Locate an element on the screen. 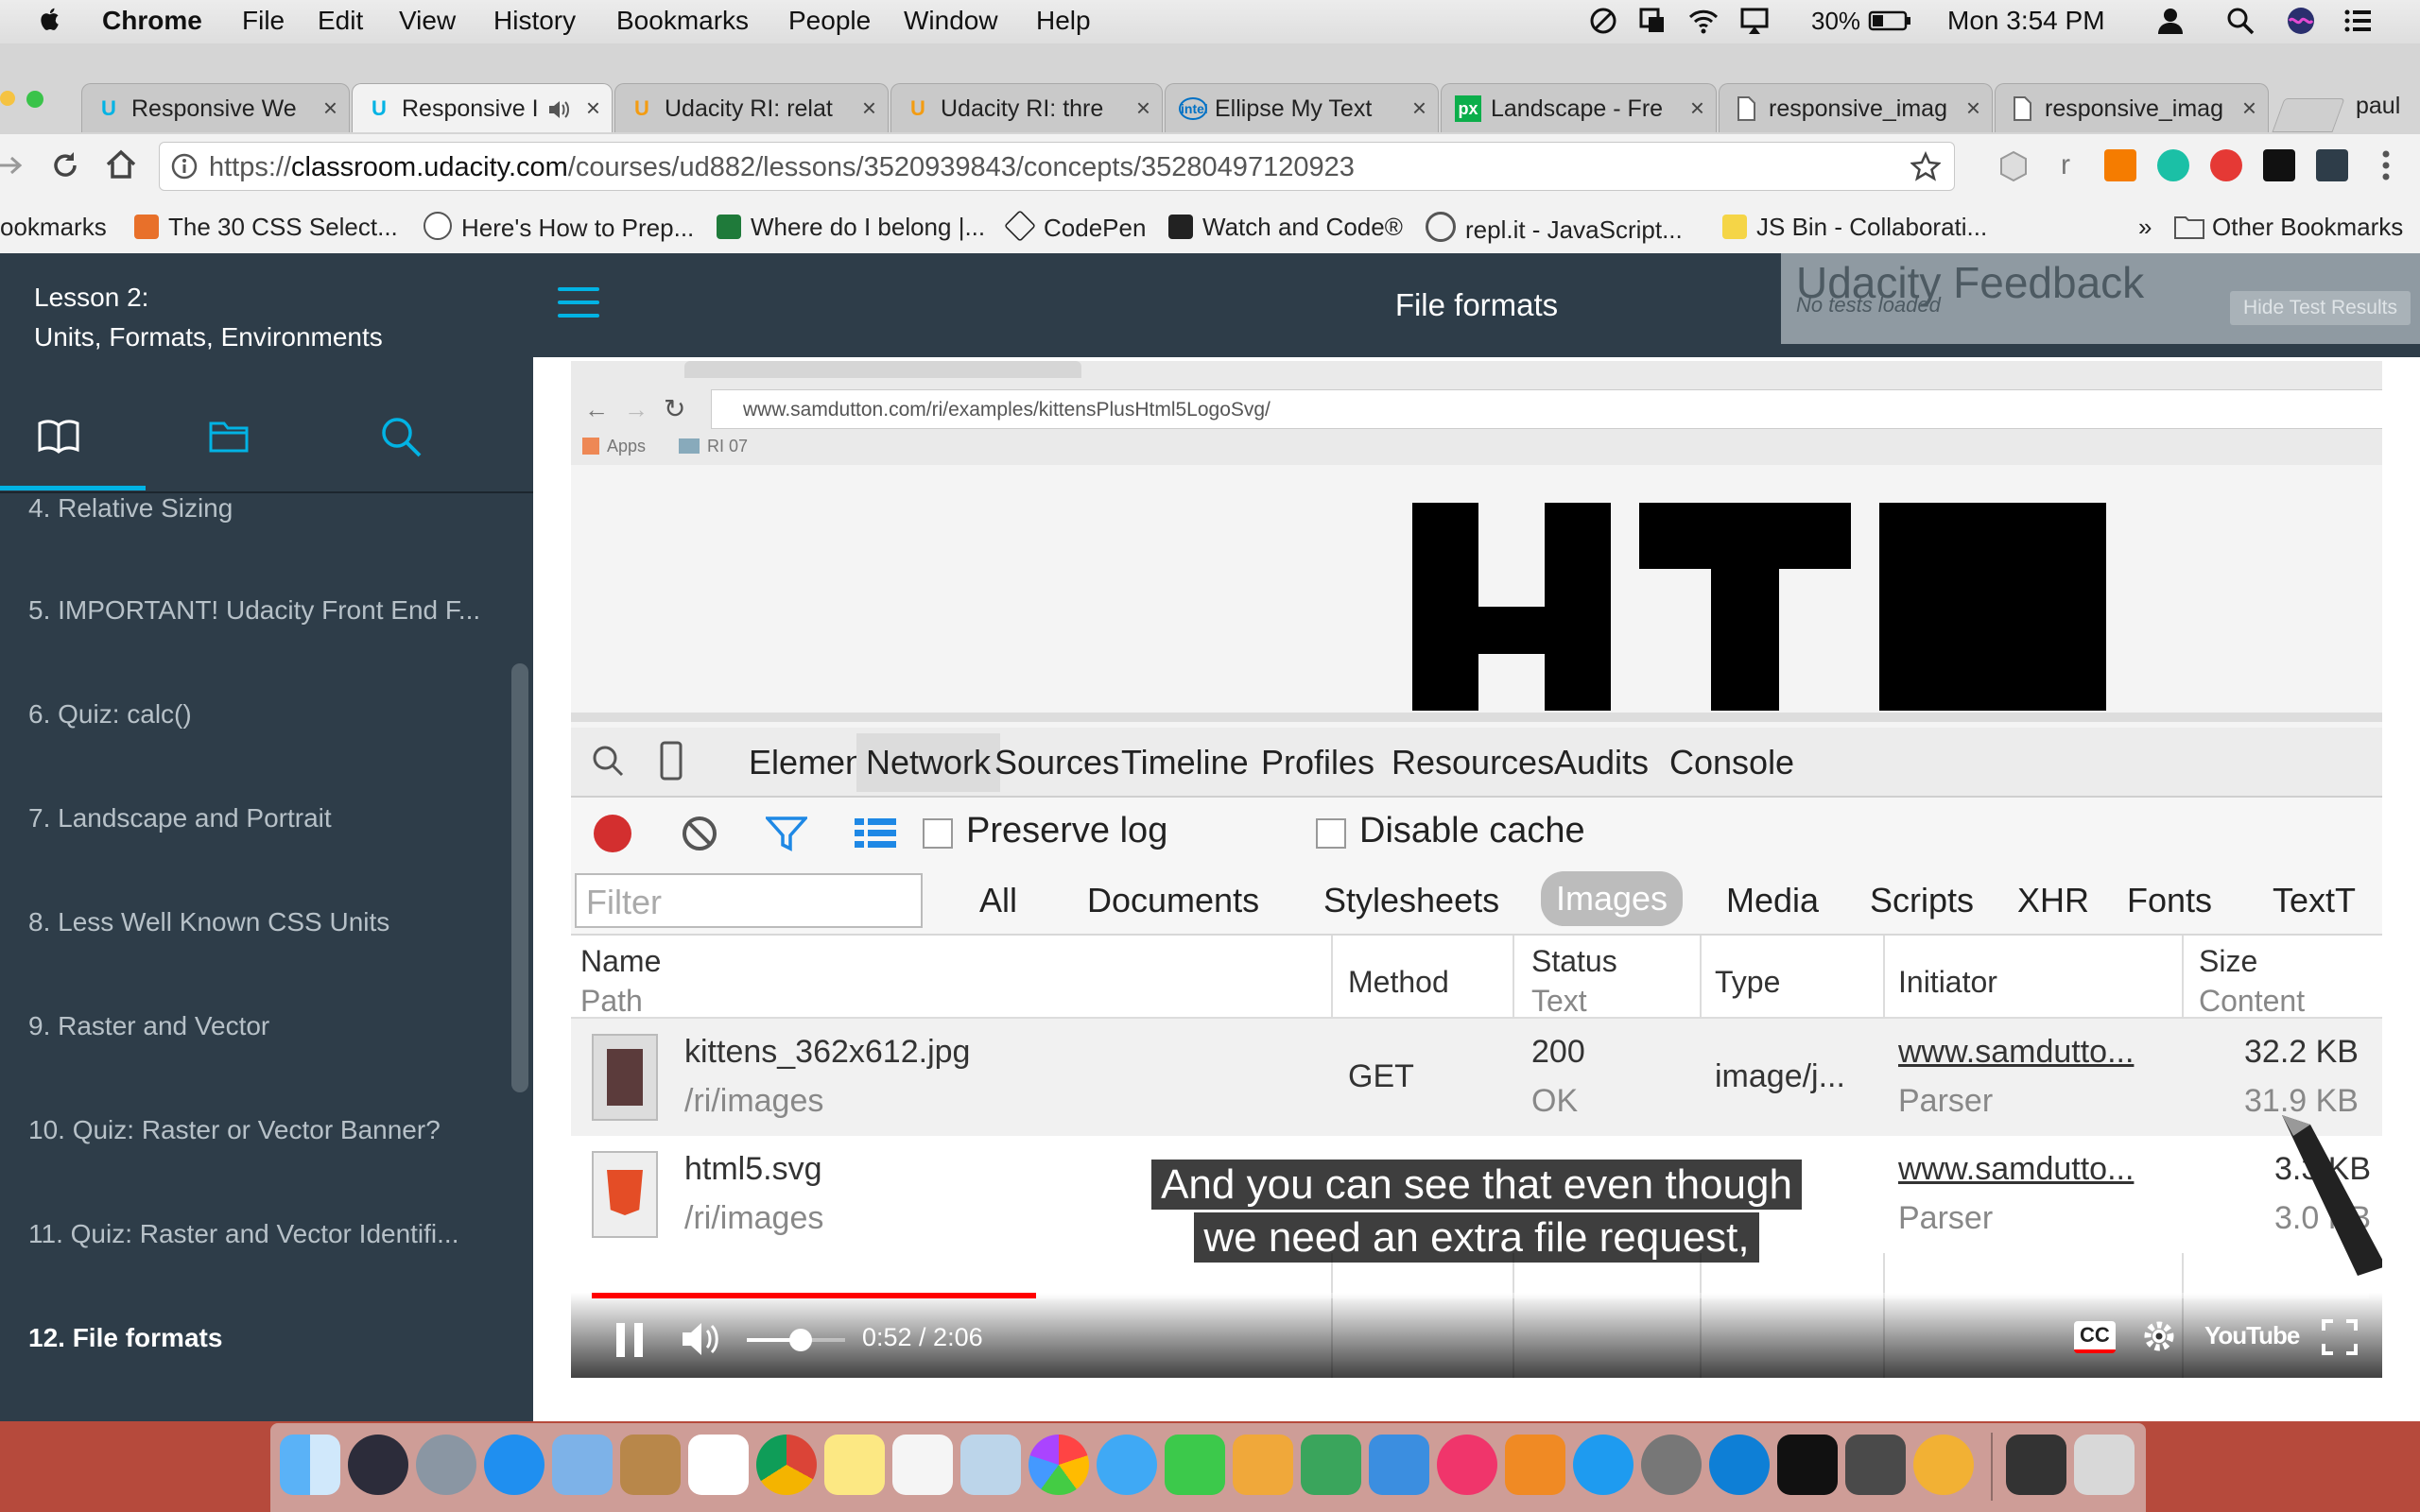 The width and height of the screenshot is (2420, 1512). menu-app-name: Chrome is located at coordinates (152, 21).